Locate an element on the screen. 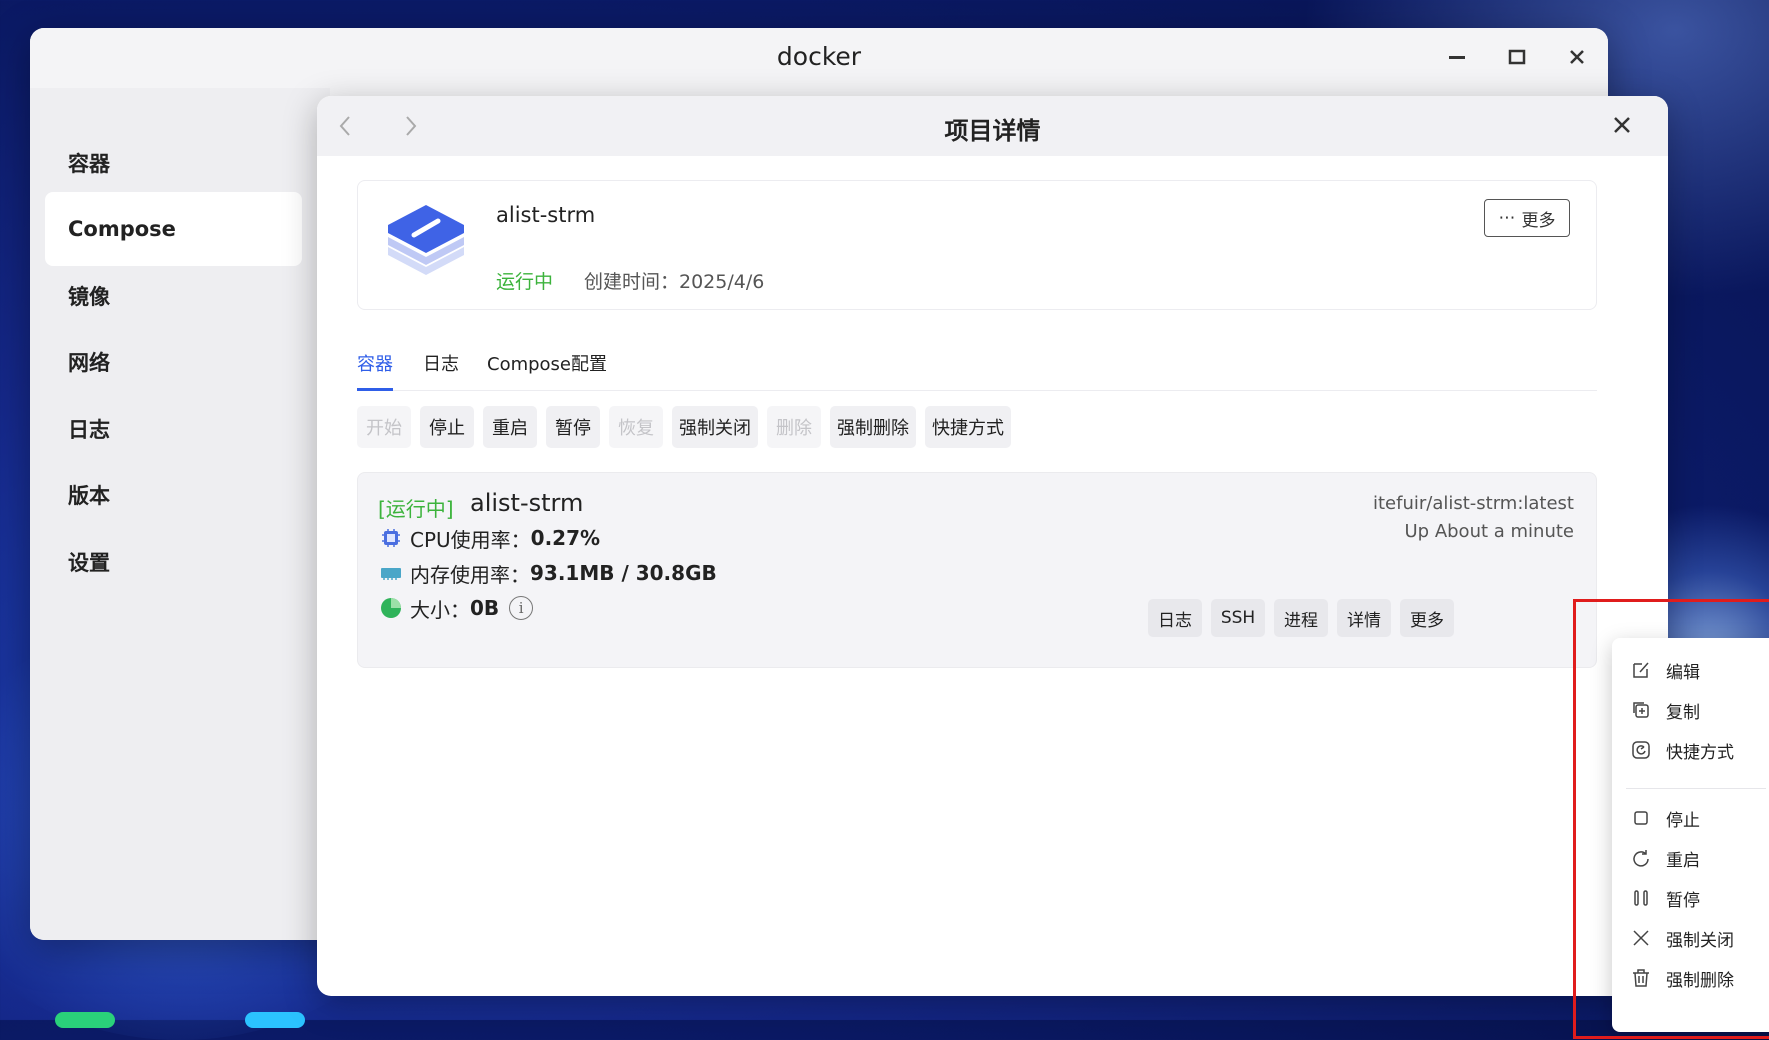  project-created-time: 创建时间：2025/4/6 is located at coordinates (674, 282).